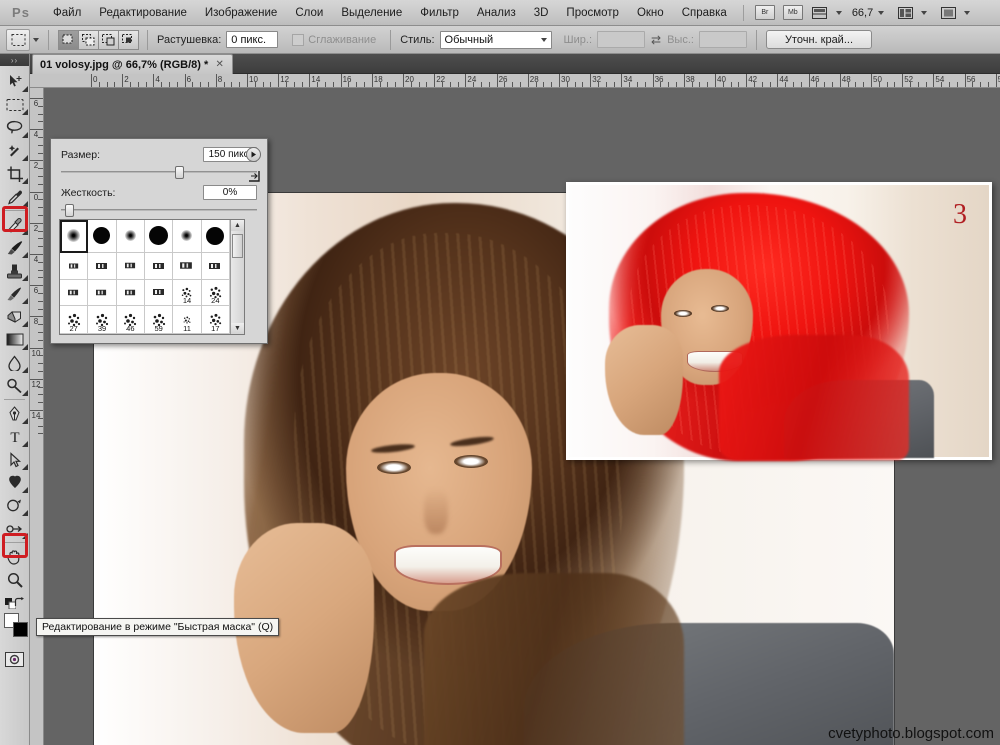 The width and height of the screenshot is (1000, 745). I want to click on menu-window: Окно, so click(650, 13).